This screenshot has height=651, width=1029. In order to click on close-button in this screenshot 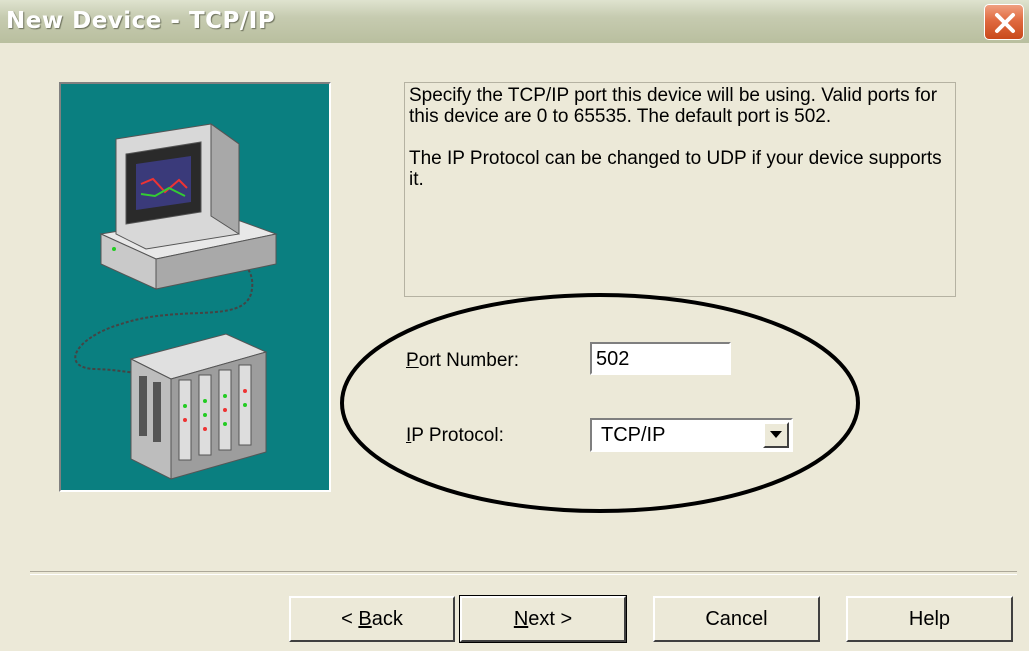, I will do `click(1004, 22)`.